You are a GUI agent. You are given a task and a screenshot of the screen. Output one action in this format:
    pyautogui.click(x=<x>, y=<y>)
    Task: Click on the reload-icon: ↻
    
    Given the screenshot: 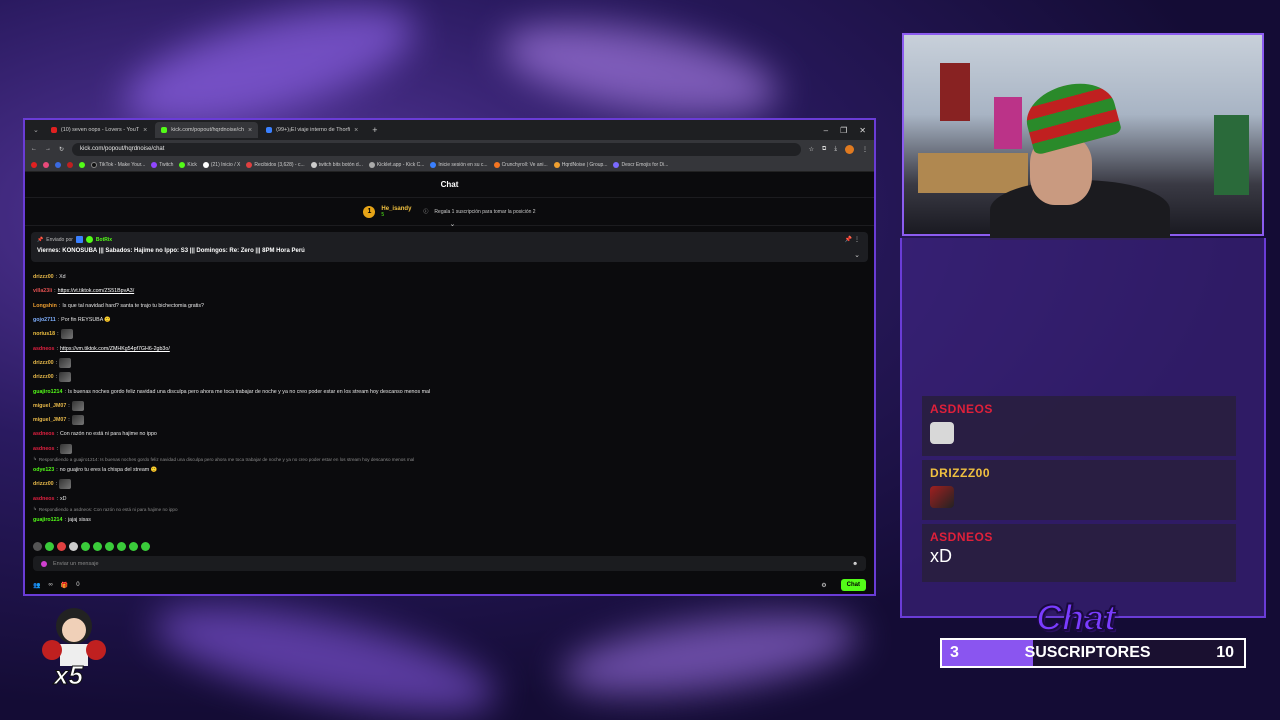 What is the action you would take?
    pyautogui.click(x=61, y=149)
    